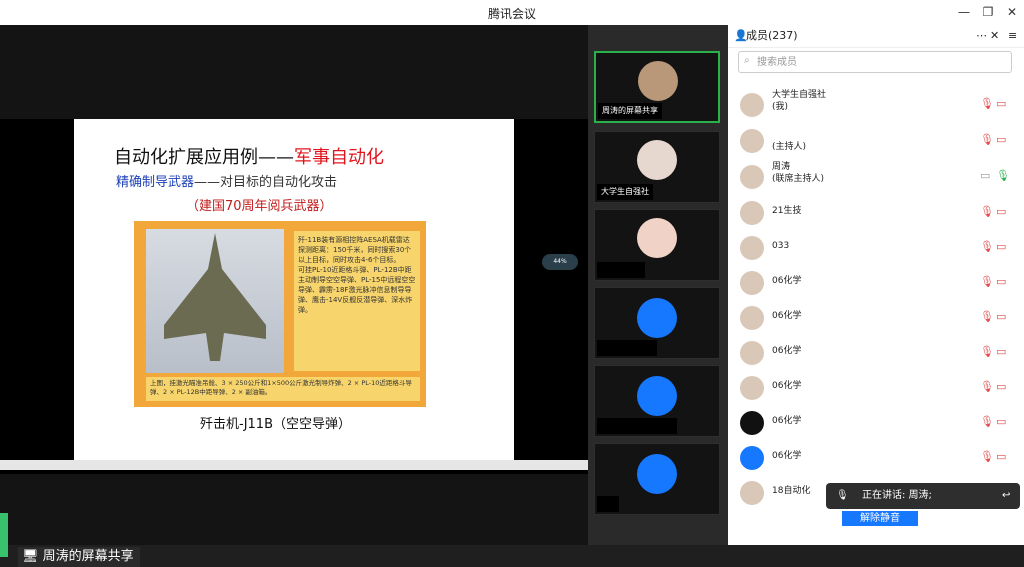 Image resolution: width=1024 pixels, height=567 pixels. I want to click on tile-label: 大学生自强社, so click(625, 192).